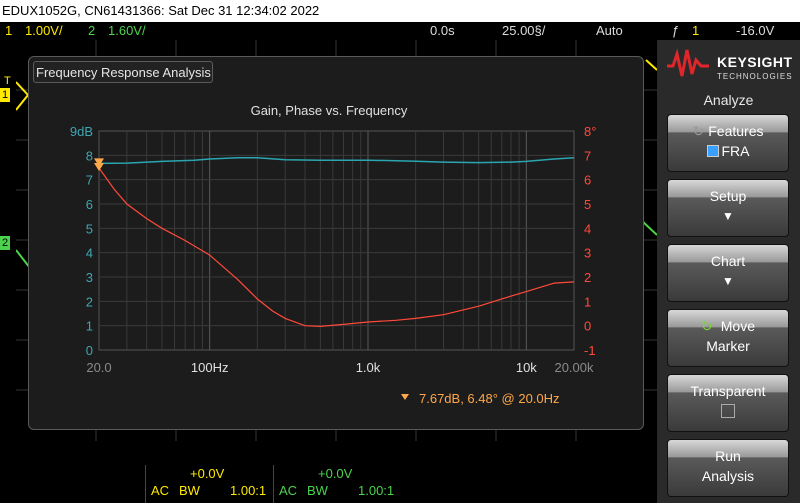  Describe the element at coordinates (5, 243) in the screenshot. I see `ch2-ground-marker: 2` at that location.